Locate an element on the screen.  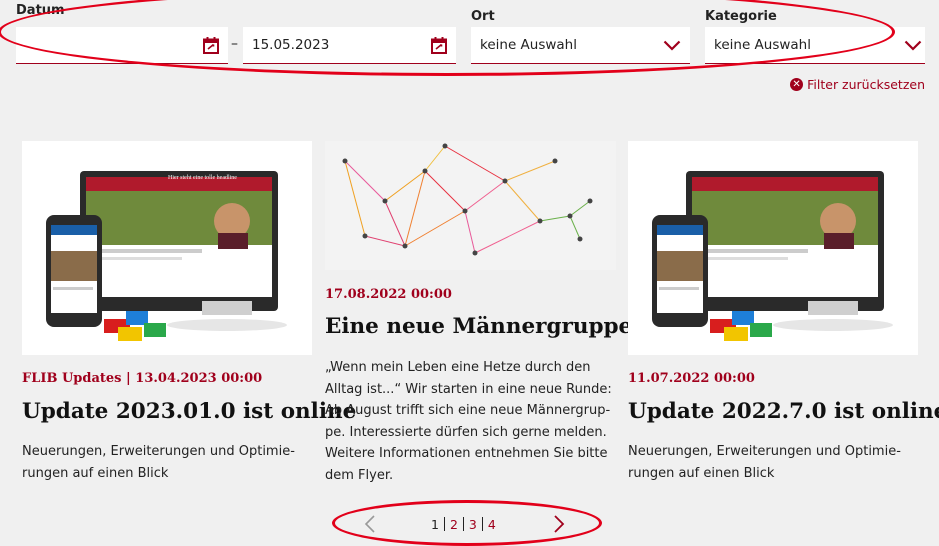
card-meta: 11.07.2022 00:00 is located at coordinates (691, 378).